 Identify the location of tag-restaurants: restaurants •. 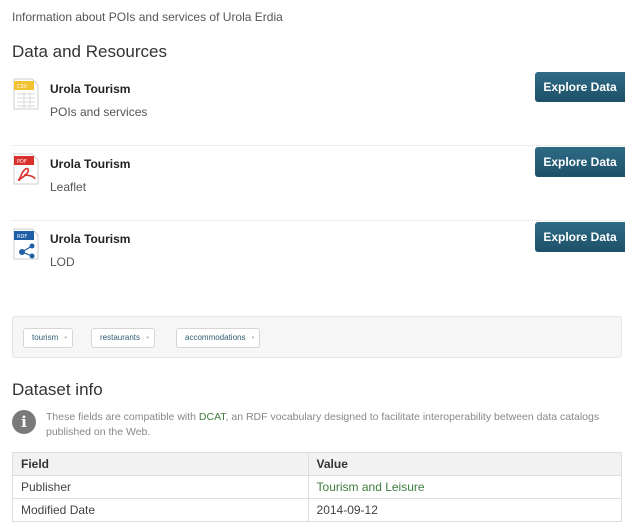
(123, 338).